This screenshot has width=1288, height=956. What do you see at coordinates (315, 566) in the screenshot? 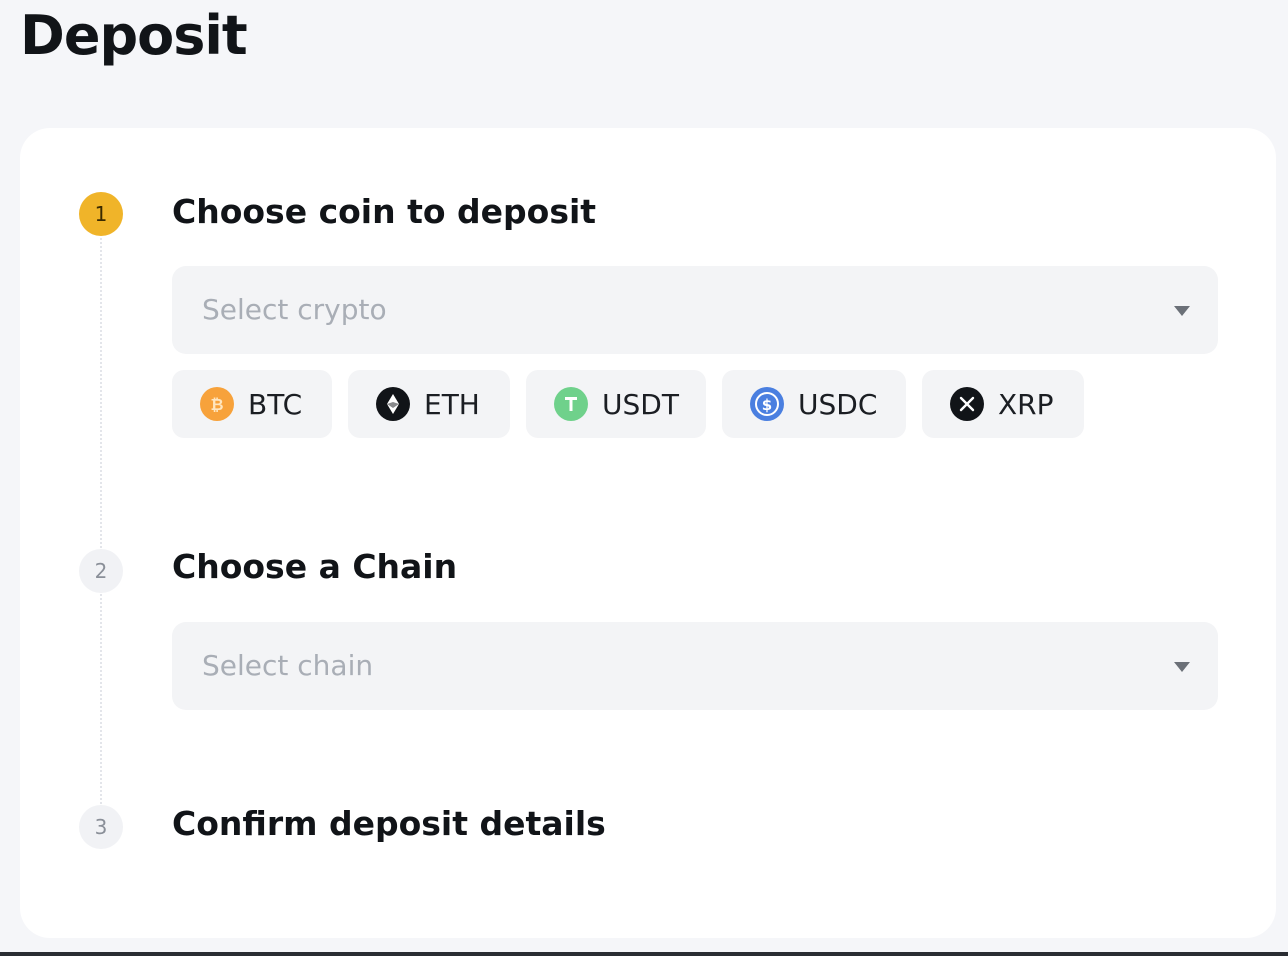
I see `step-2-title: Choose a Chain` at bounding box center [315, 566].